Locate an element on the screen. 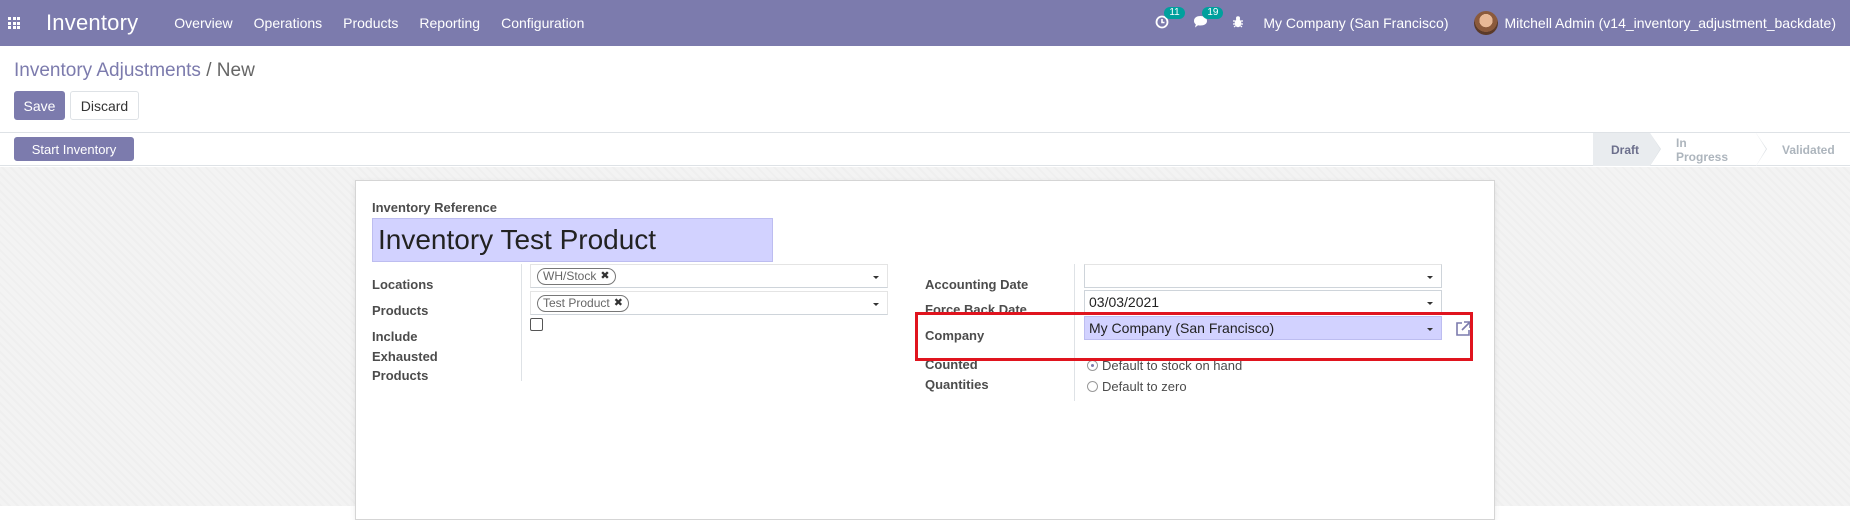 This screenshot has width=1850, height=520. messaging-menu: 19 is located at coordinates (1208, 19).